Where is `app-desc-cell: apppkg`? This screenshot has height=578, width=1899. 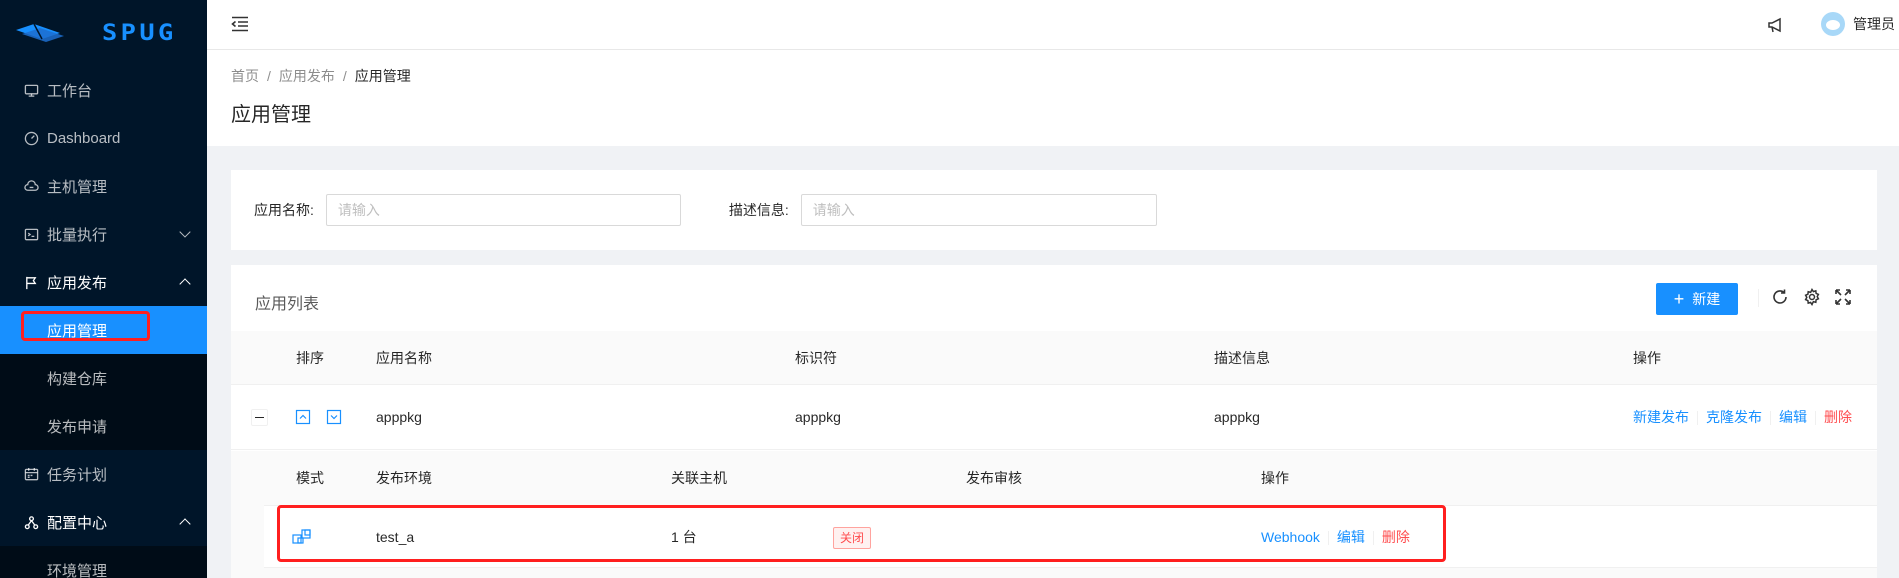 app-desc-cell: apppkg is located at coordinates (1237, 417).